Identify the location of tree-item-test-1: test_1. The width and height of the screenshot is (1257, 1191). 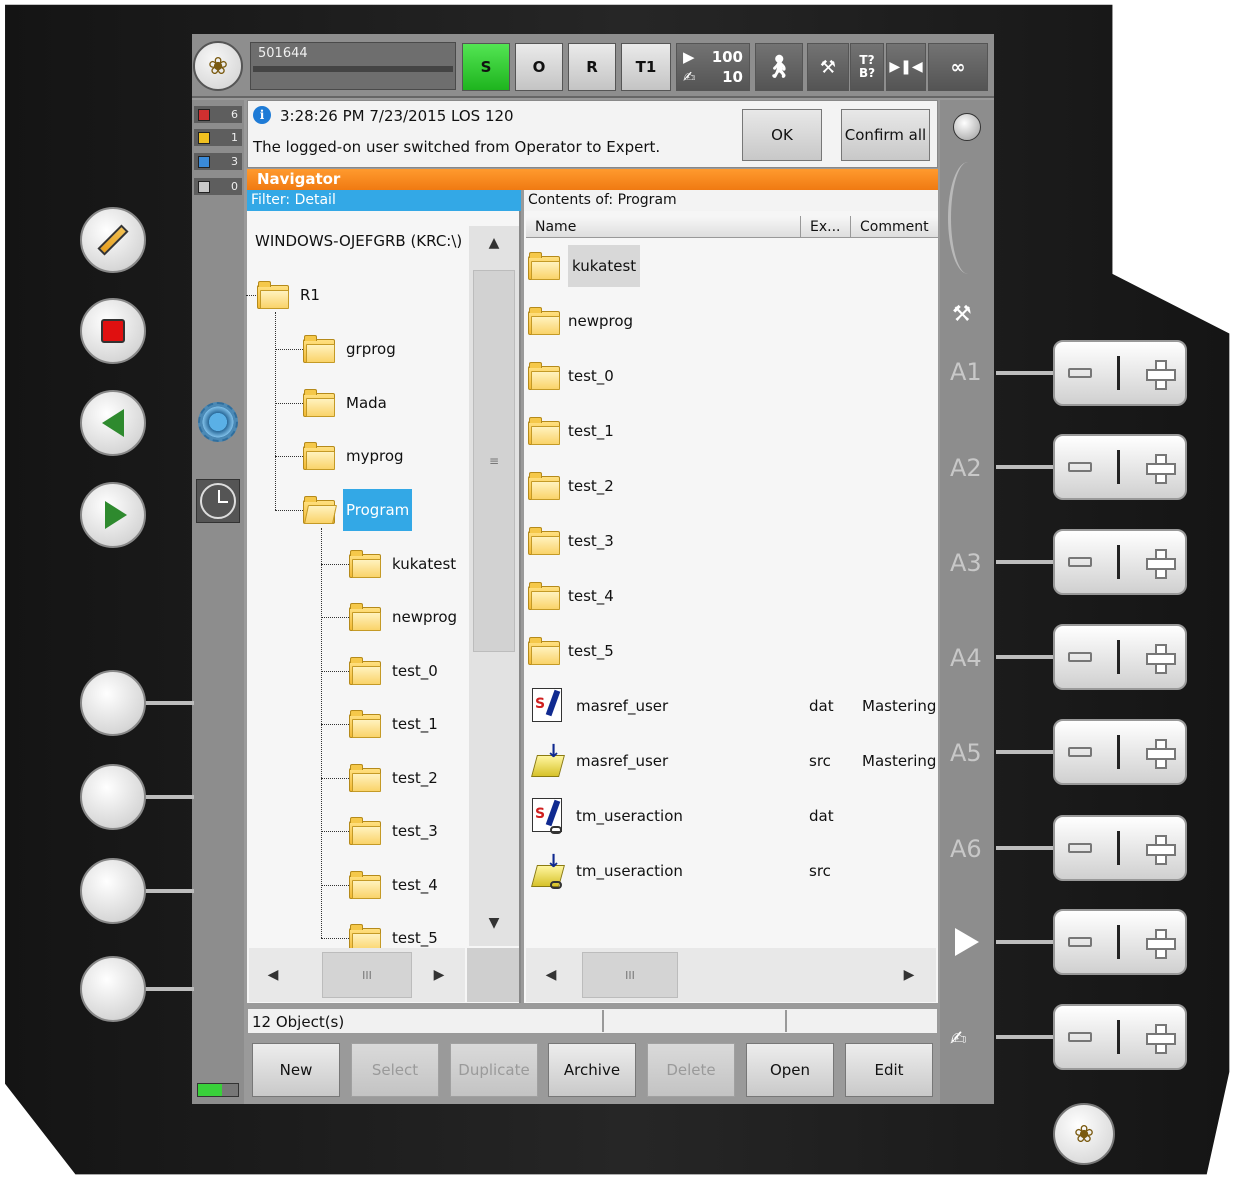
(395, 724).